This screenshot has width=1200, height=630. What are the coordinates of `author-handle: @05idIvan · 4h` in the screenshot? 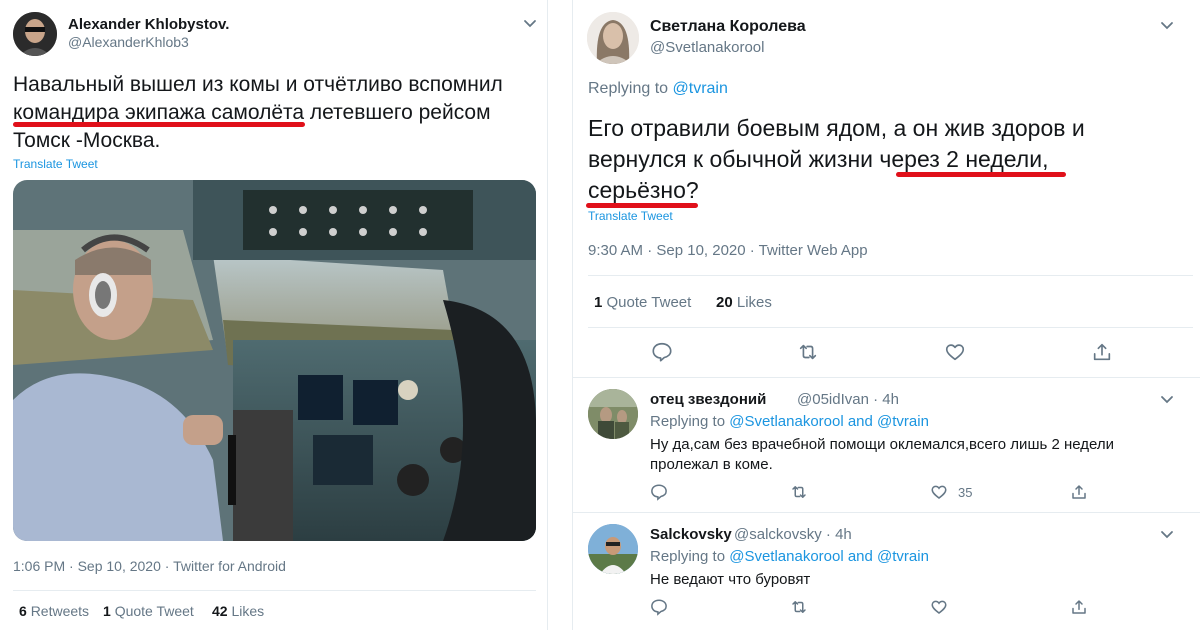 It's located at (848, 399).